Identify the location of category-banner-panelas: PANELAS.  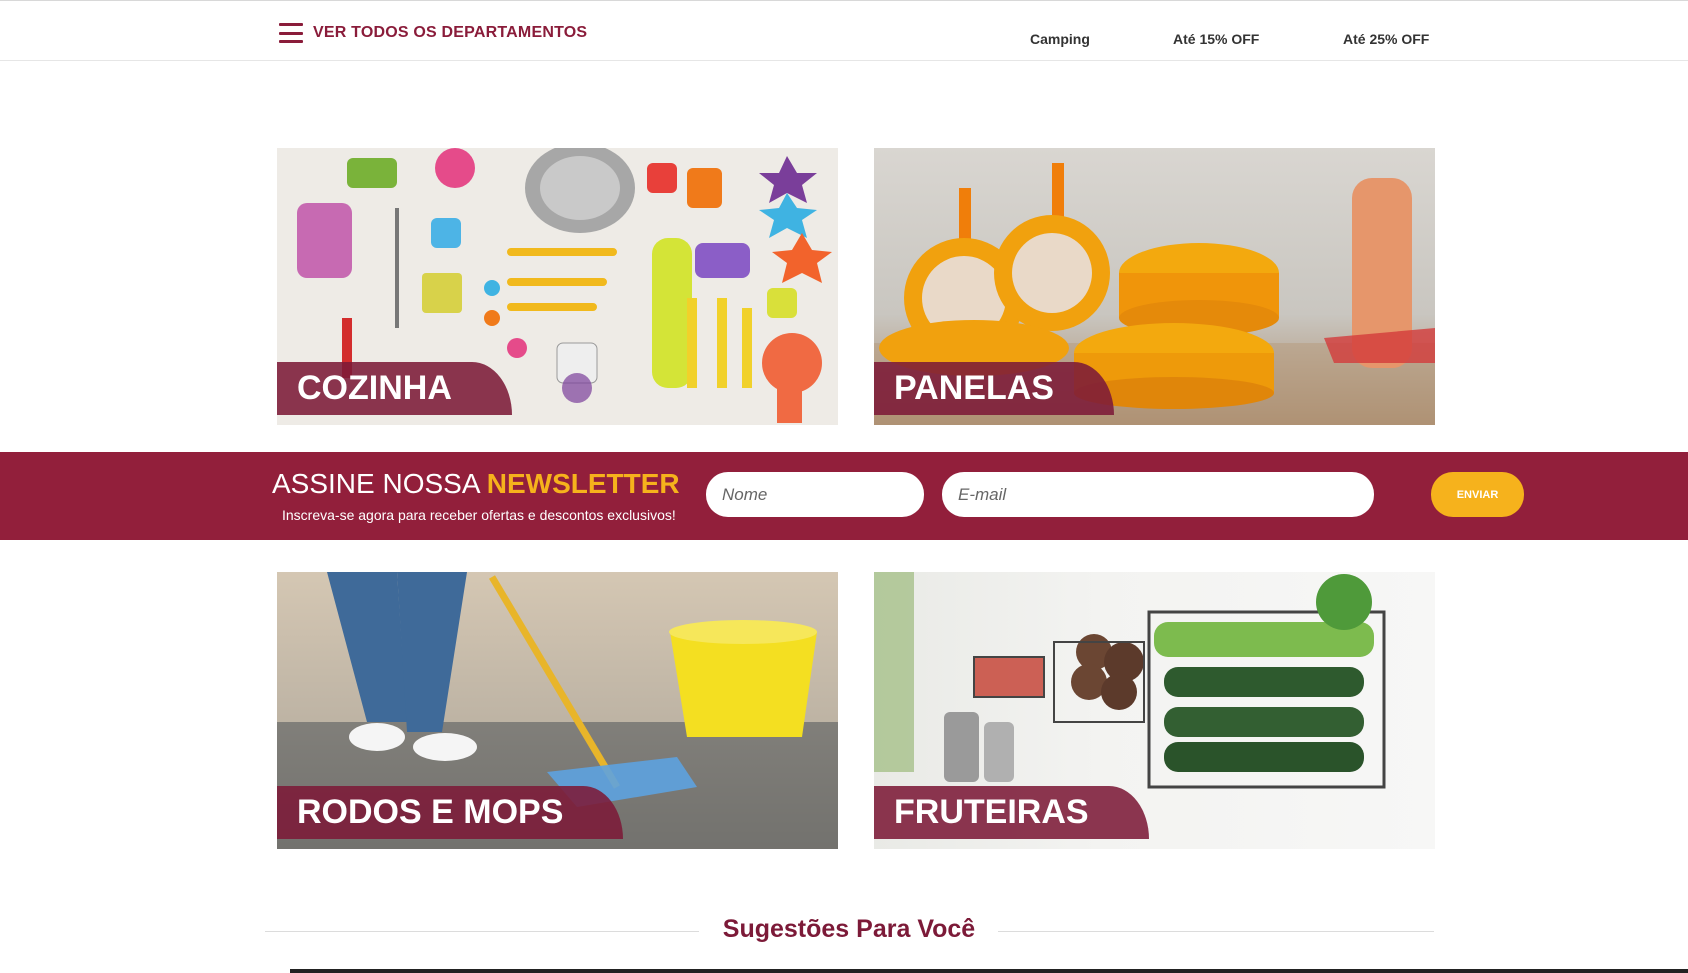
(1154, 286).